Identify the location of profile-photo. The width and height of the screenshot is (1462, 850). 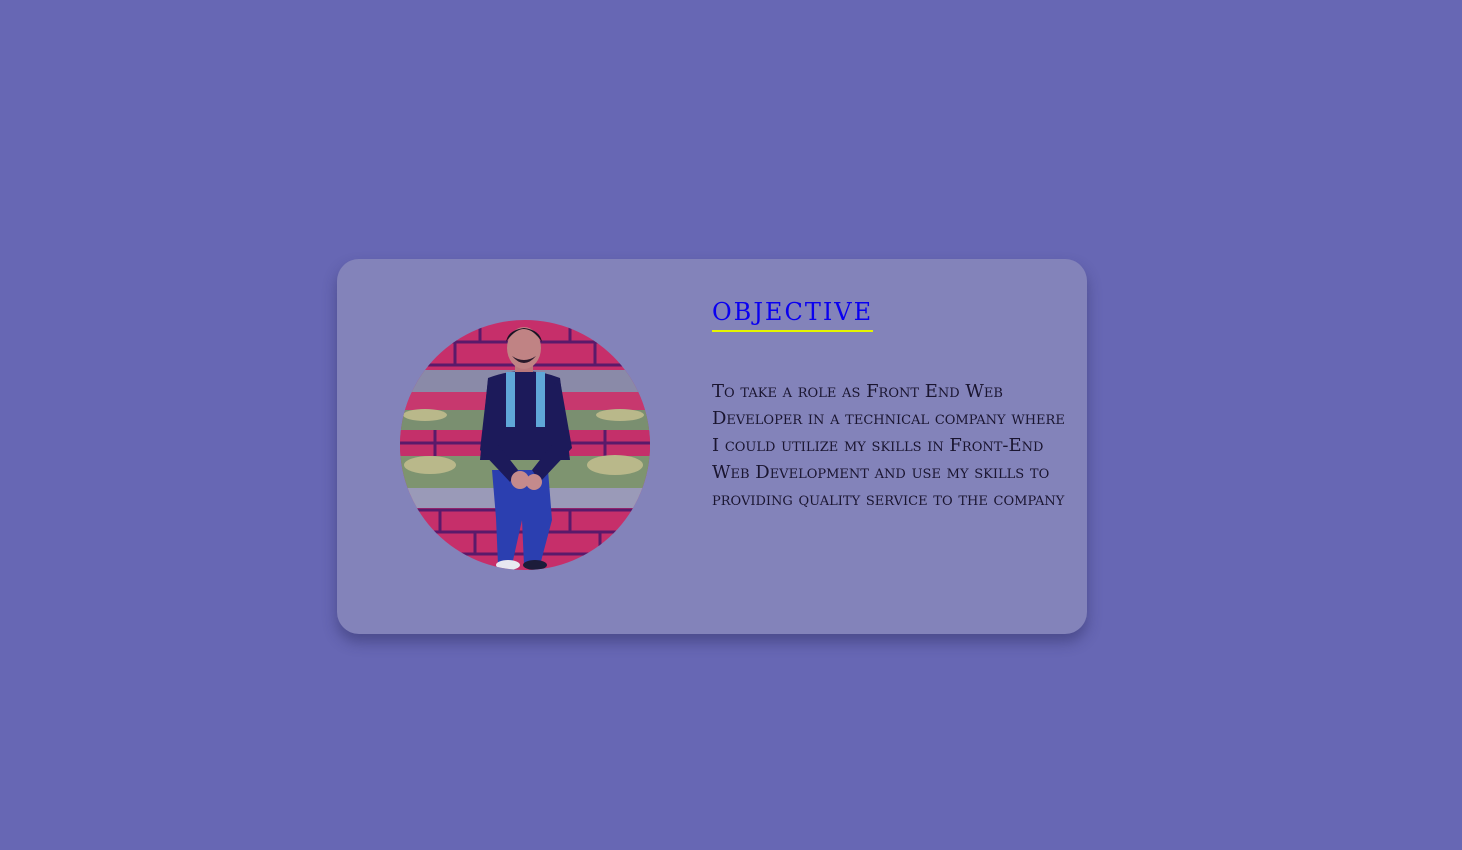
(525, 445).